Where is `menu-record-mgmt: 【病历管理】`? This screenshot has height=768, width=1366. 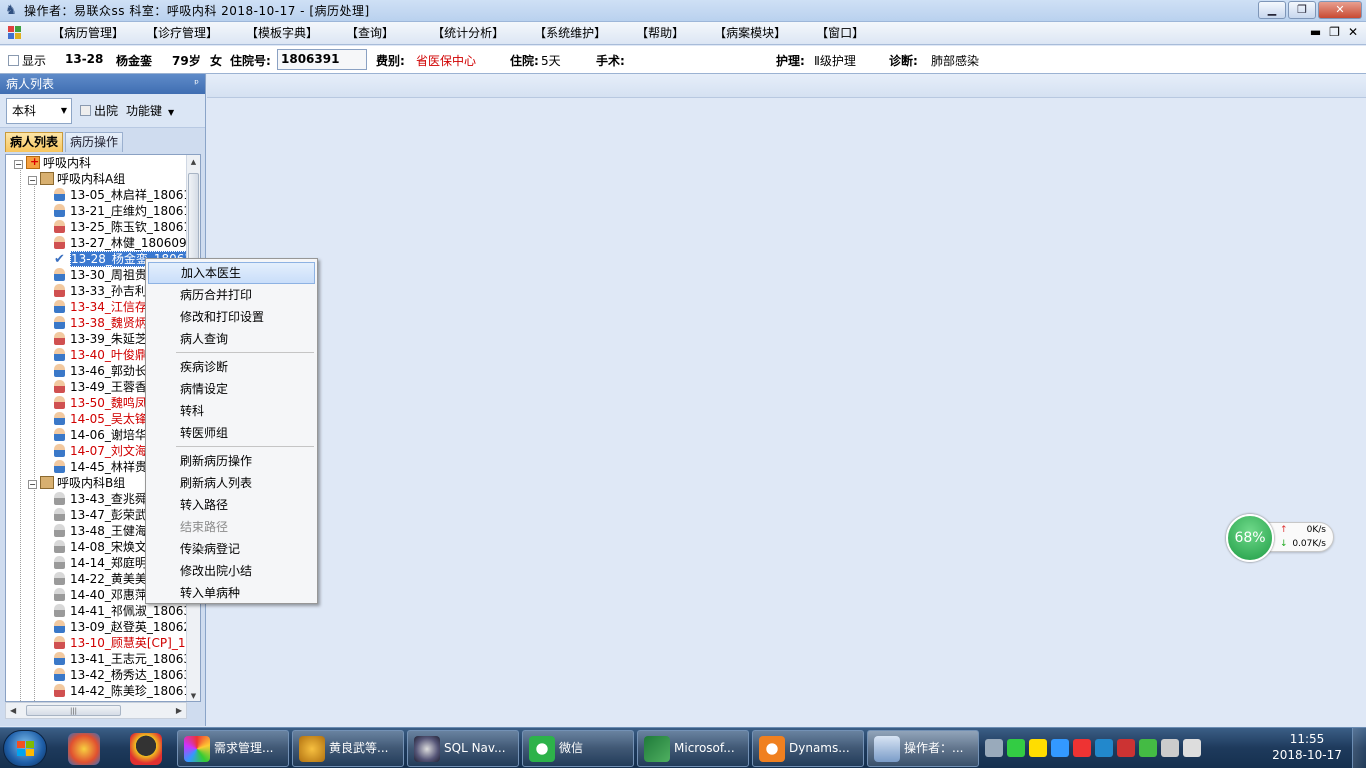 menu-record-mgmt: 【病历管理】 is located at coordinates (88, 33).